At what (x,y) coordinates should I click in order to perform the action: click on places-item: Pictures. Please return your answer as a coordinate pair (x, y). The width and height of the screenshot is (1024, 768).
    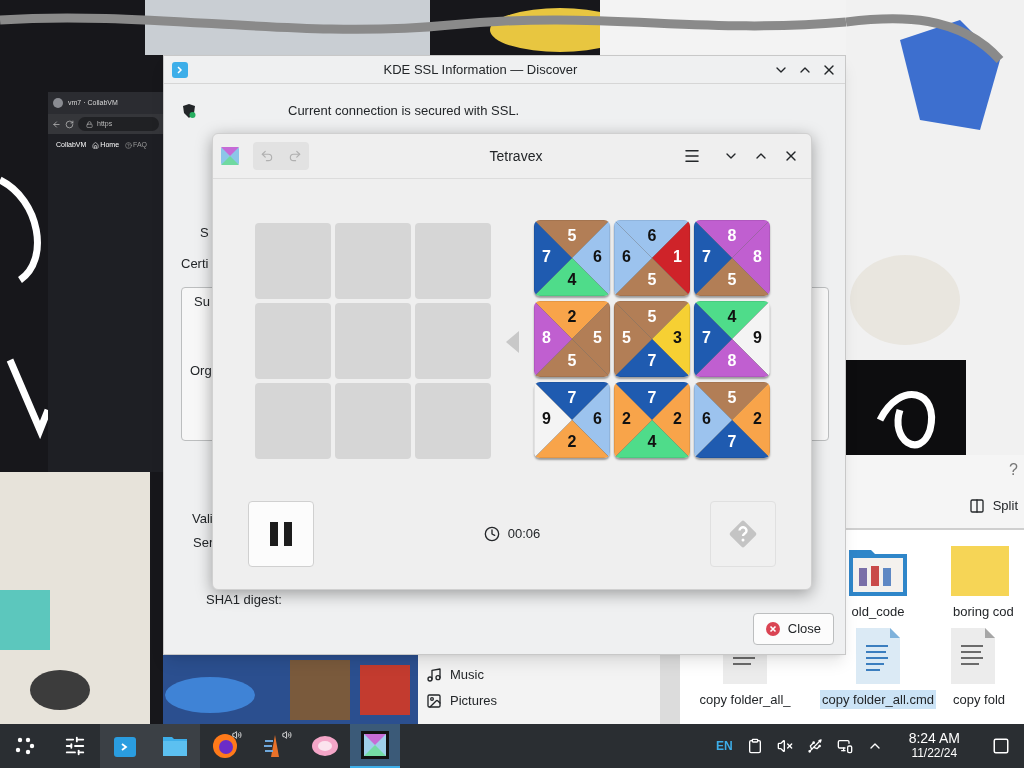
    Looking at the image, I should click on (539, 701).